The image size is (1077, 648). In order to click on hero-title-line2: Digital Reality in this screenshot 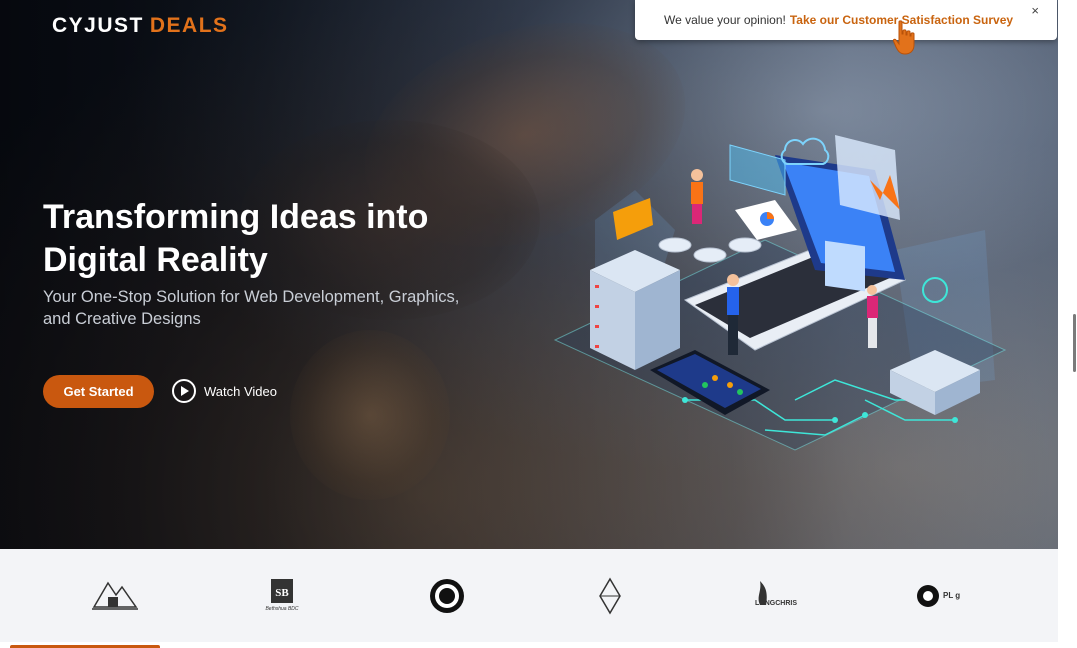, I will do `click(155, 260)`.